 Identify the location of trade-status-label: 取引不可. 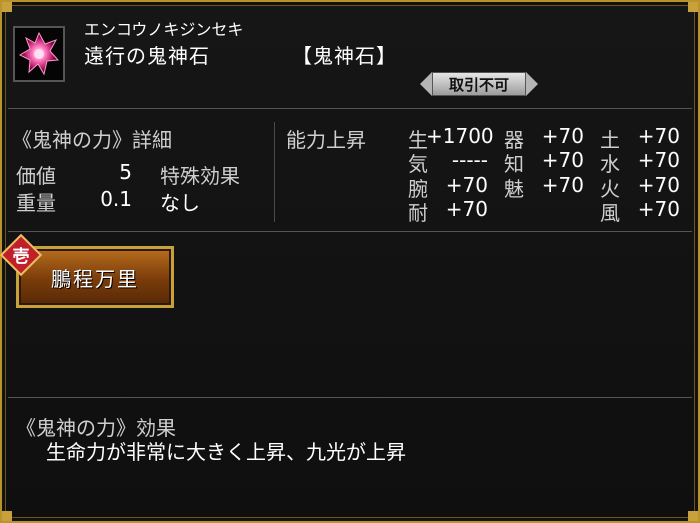
(478, 85).